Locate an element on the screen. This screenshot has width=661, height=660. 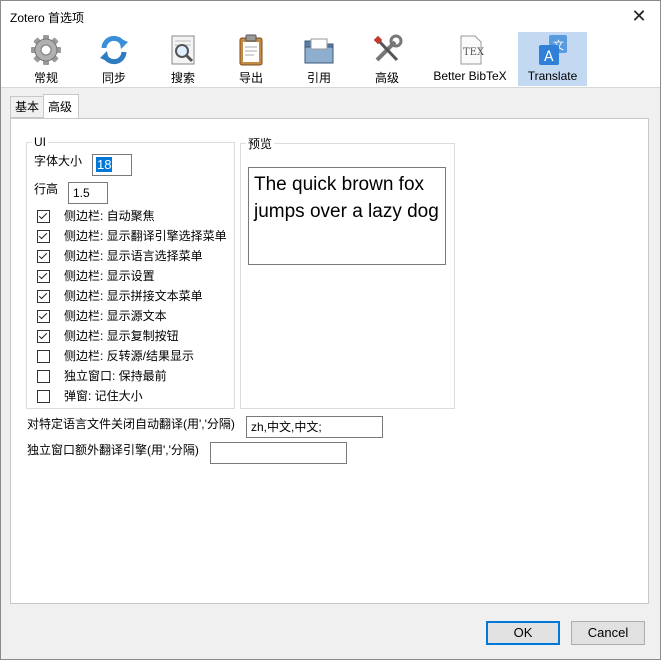
toolbar-item-export: 导出 is located at coordinates (251, 59).